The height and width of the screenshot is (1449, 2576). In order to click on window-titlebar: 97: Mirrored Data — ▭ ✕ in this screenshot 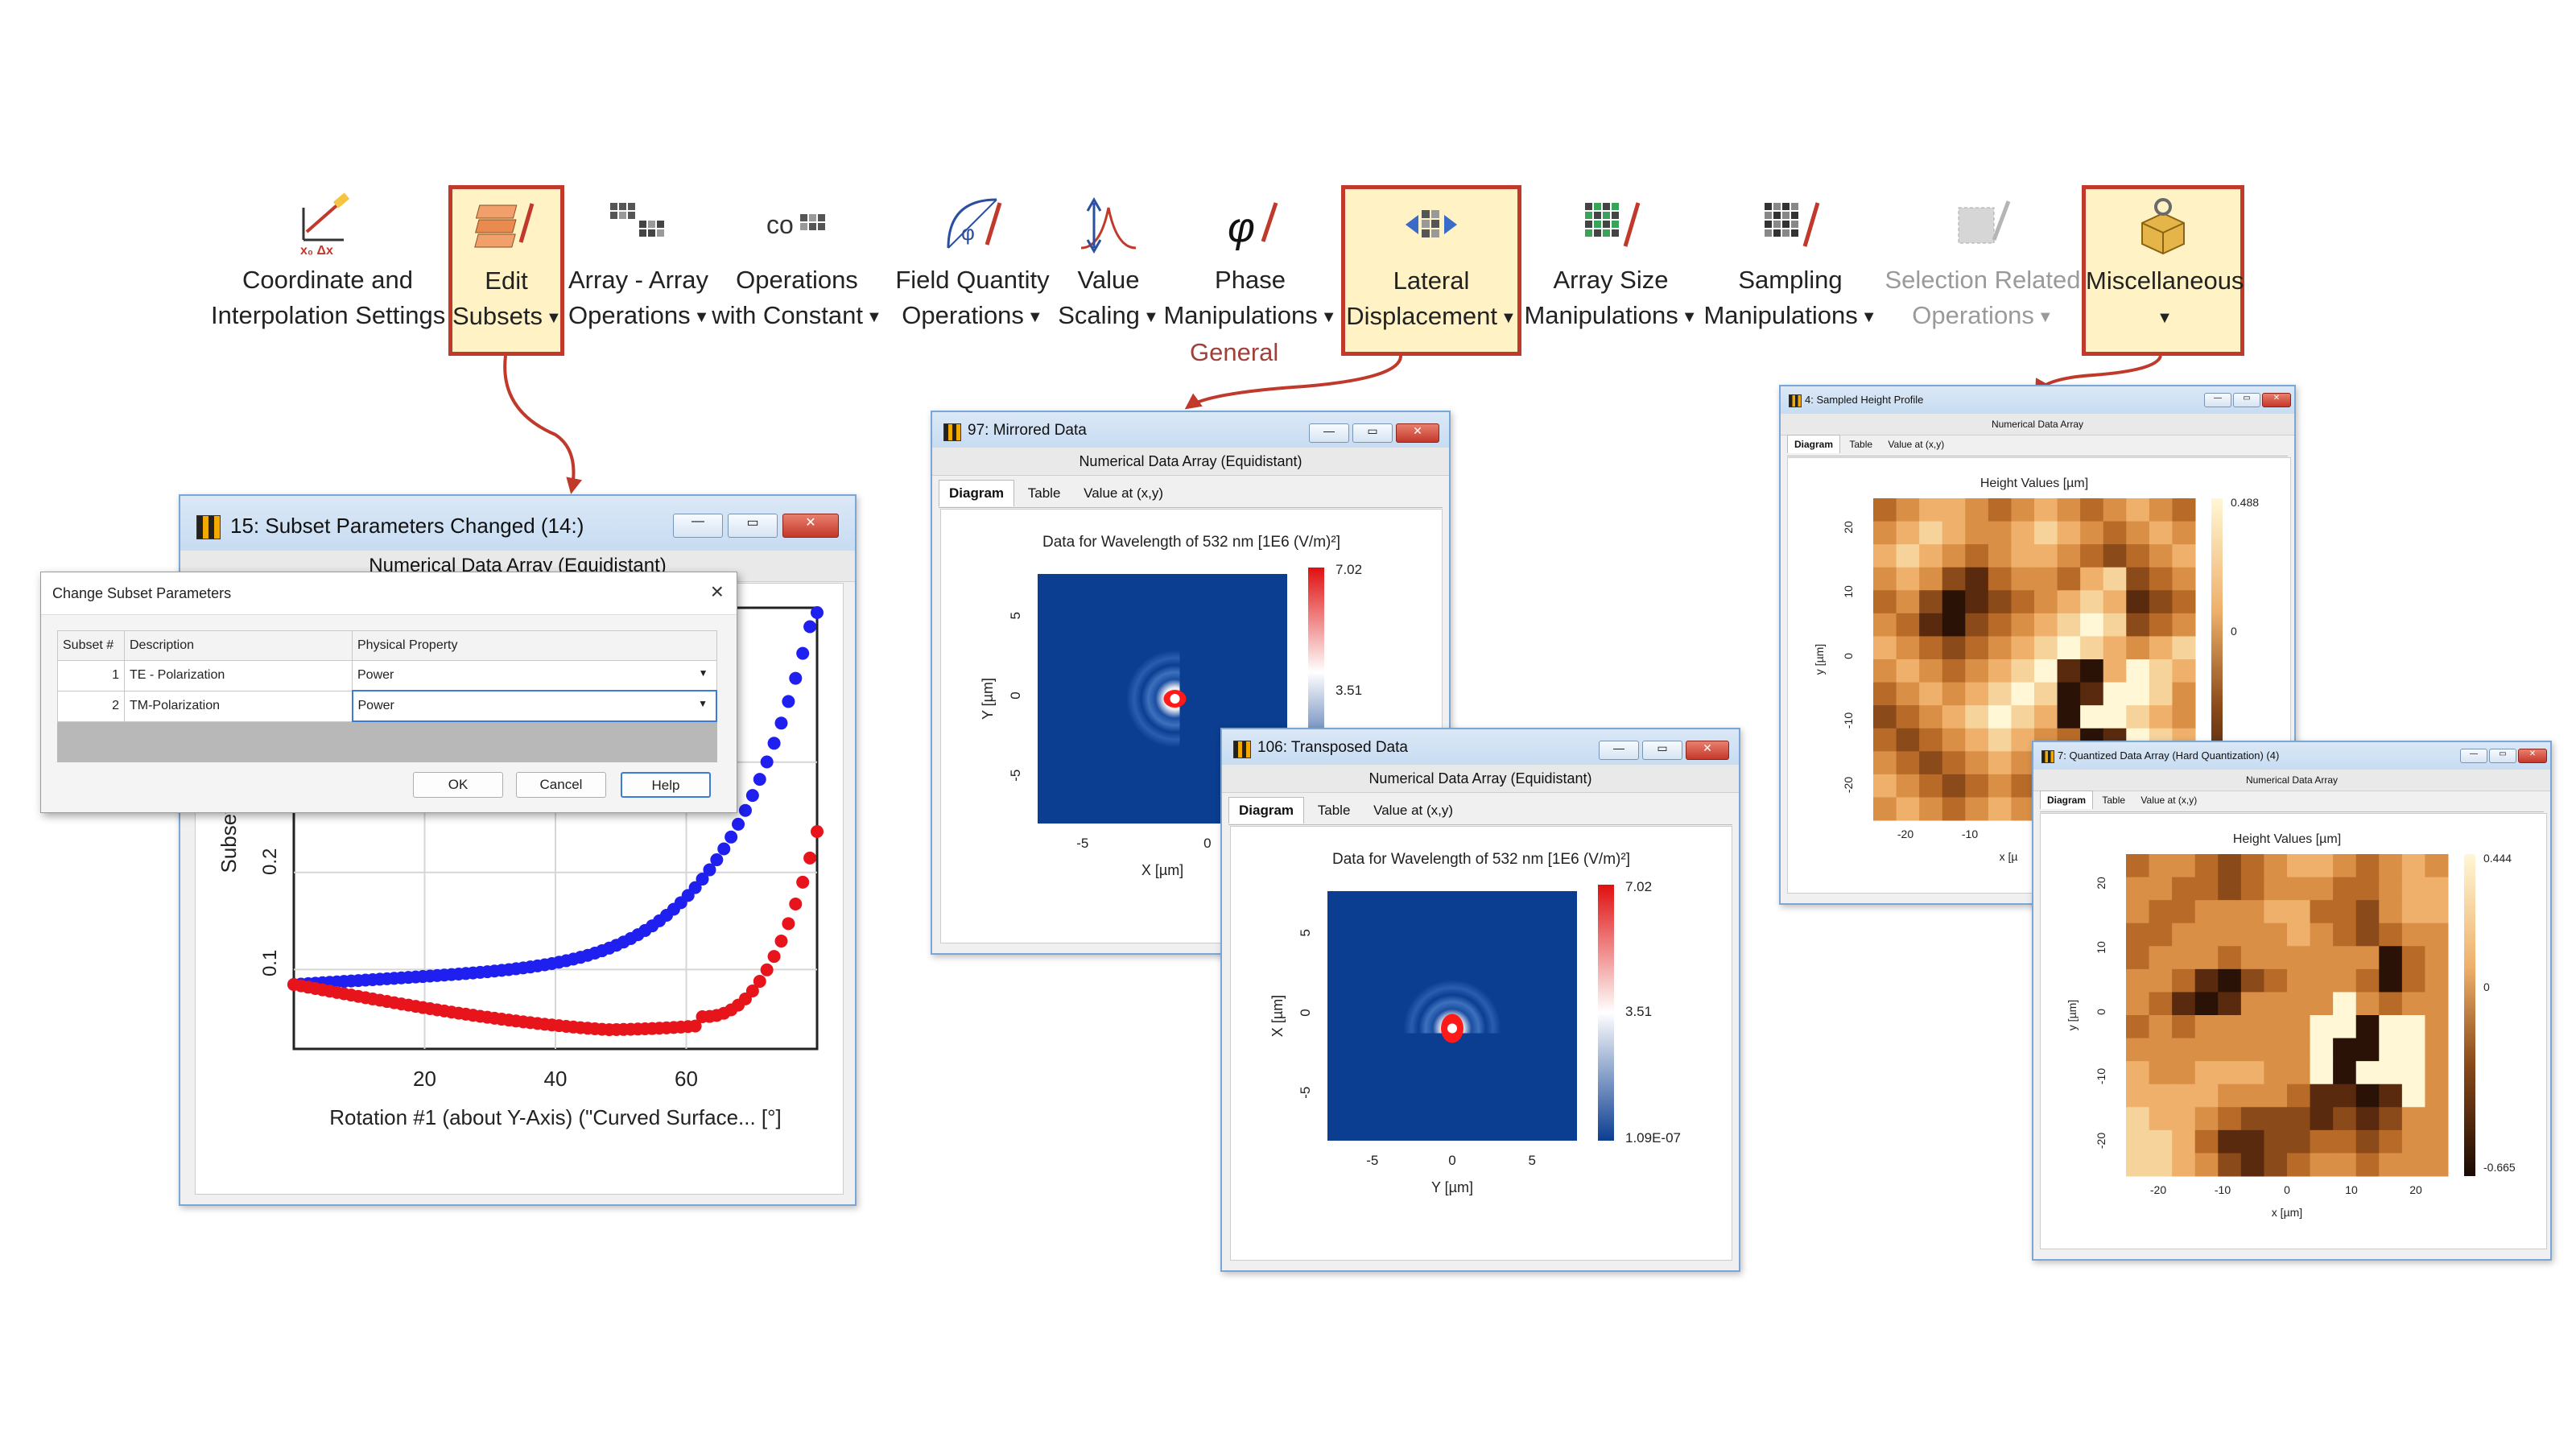, I will do `click(1190, 430)`.